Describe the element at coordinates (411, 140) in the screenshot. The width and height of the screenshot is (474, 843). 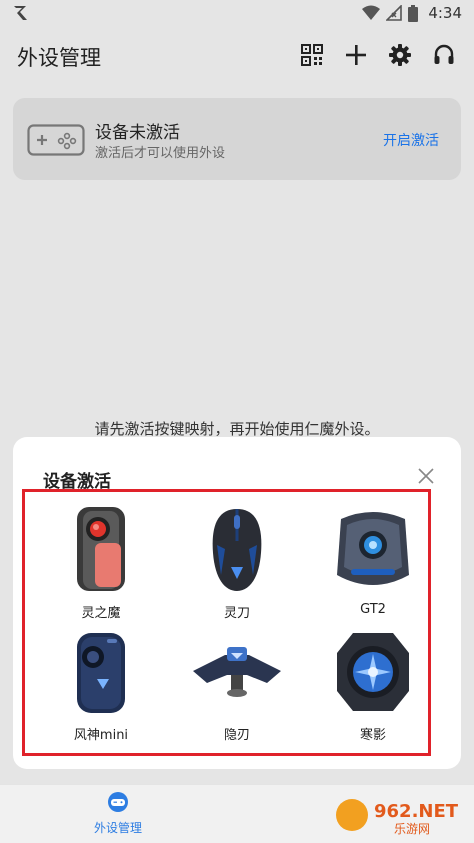
I see `enable-activation-link: 开启激活` at that location.